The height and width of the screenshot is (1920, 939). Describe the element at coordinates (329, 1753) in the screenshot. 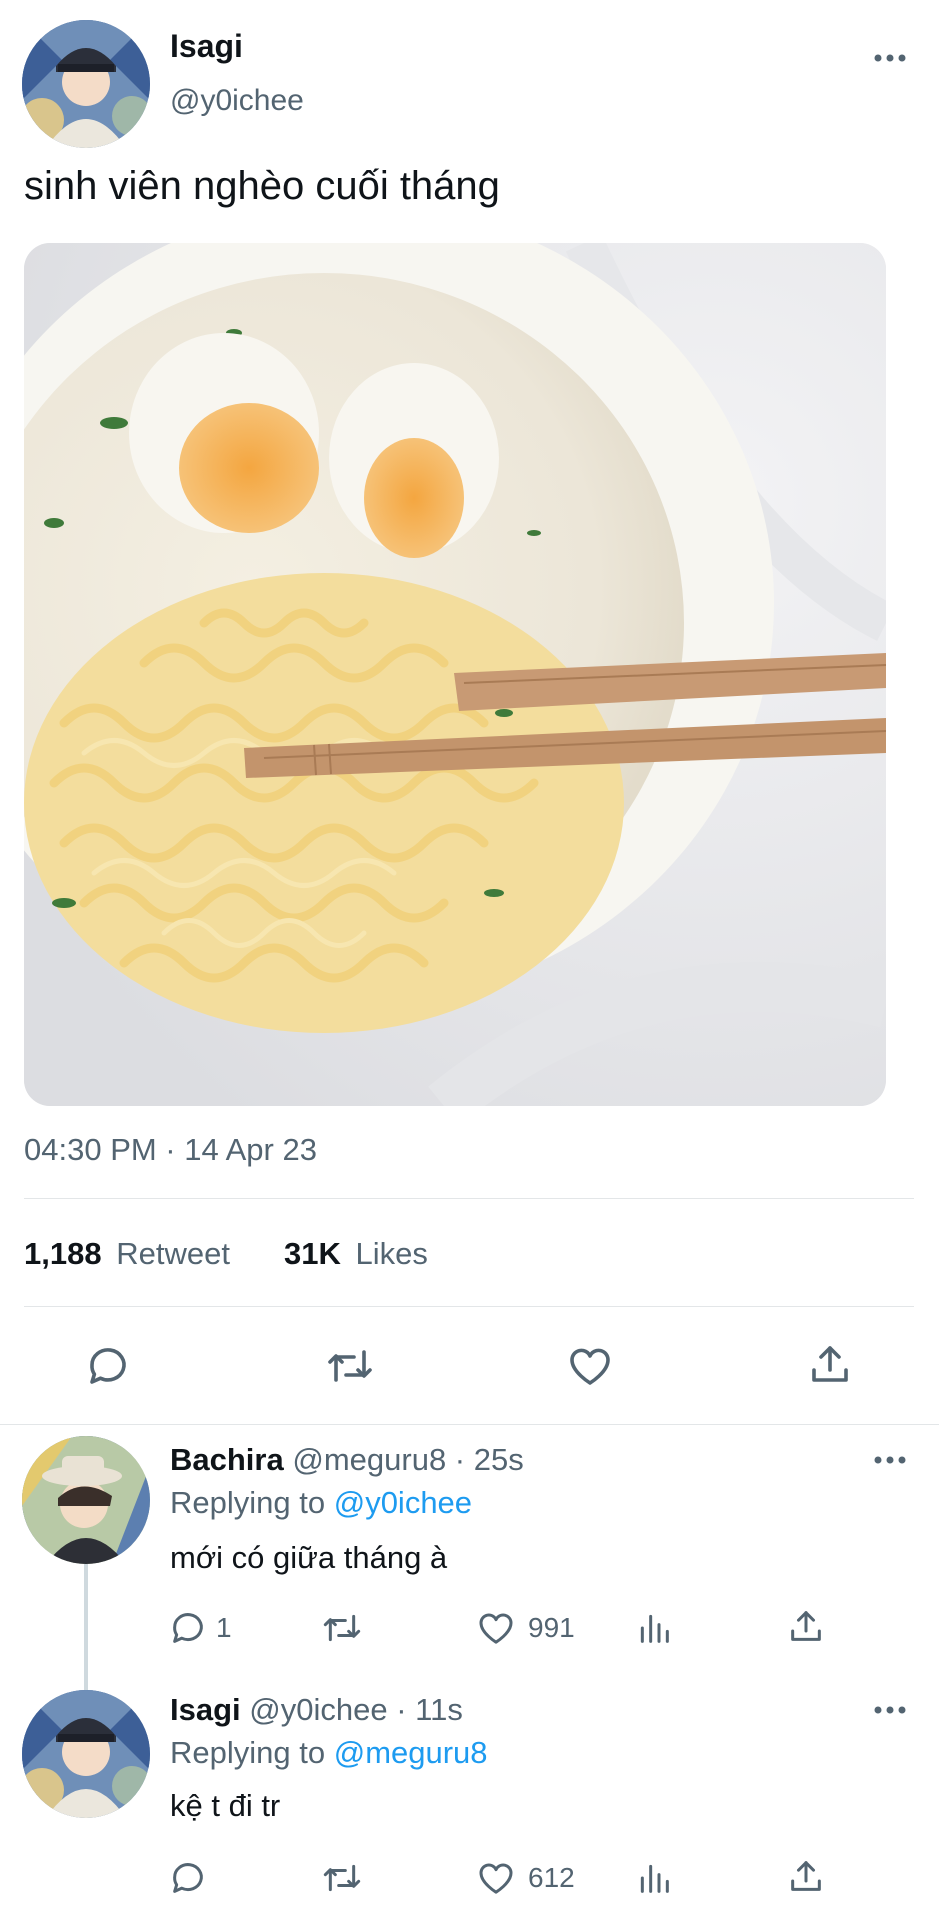

I see `replying-to: Replying to @meguru8` at that location.